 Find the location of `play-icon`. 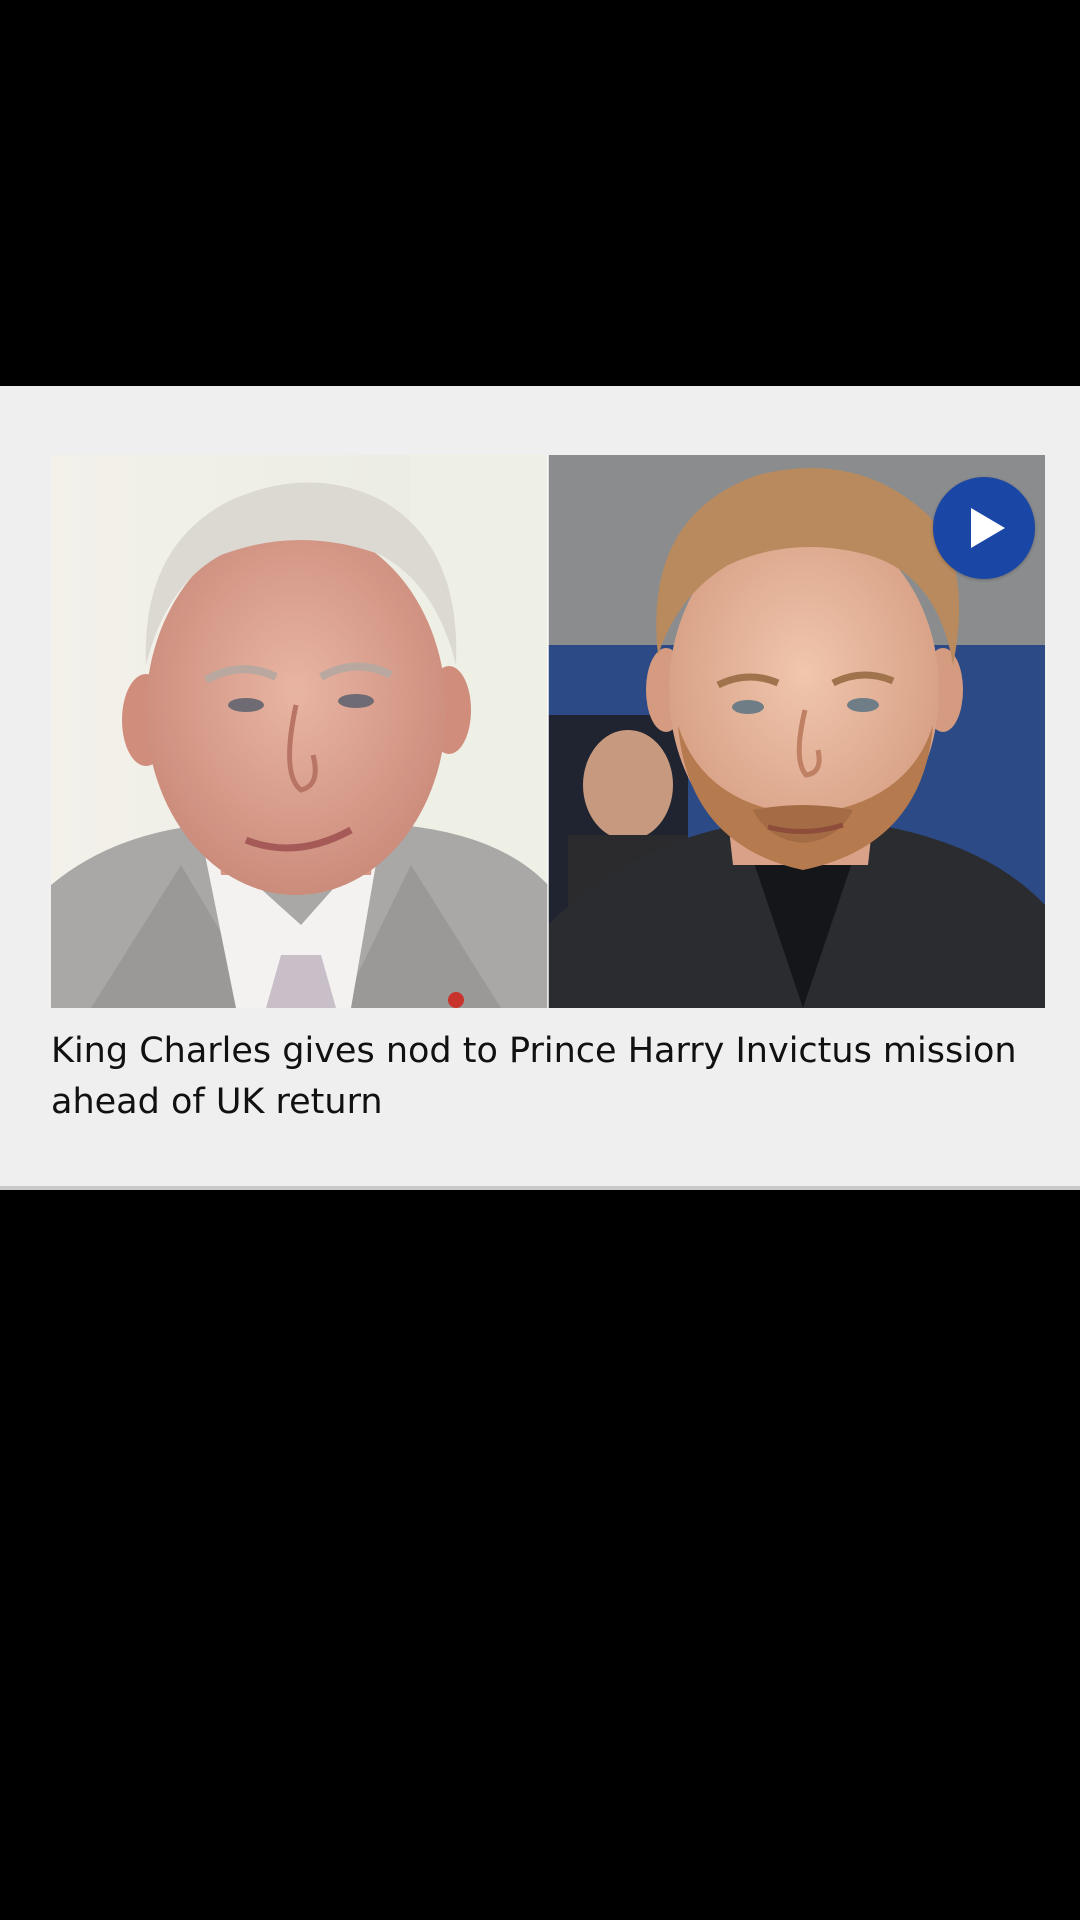

play-icon is located at coordinates (988, 528).